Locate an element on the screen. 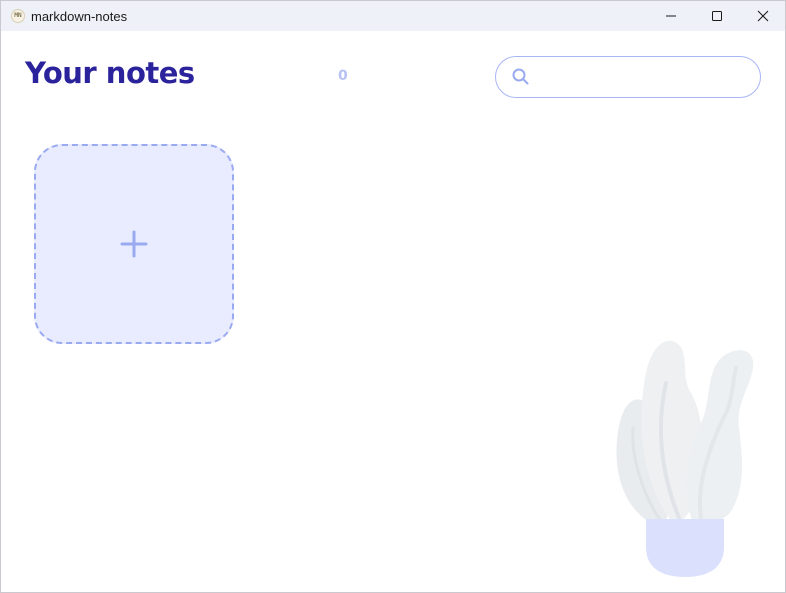  maximize-button is located at coordinates (717, 16).